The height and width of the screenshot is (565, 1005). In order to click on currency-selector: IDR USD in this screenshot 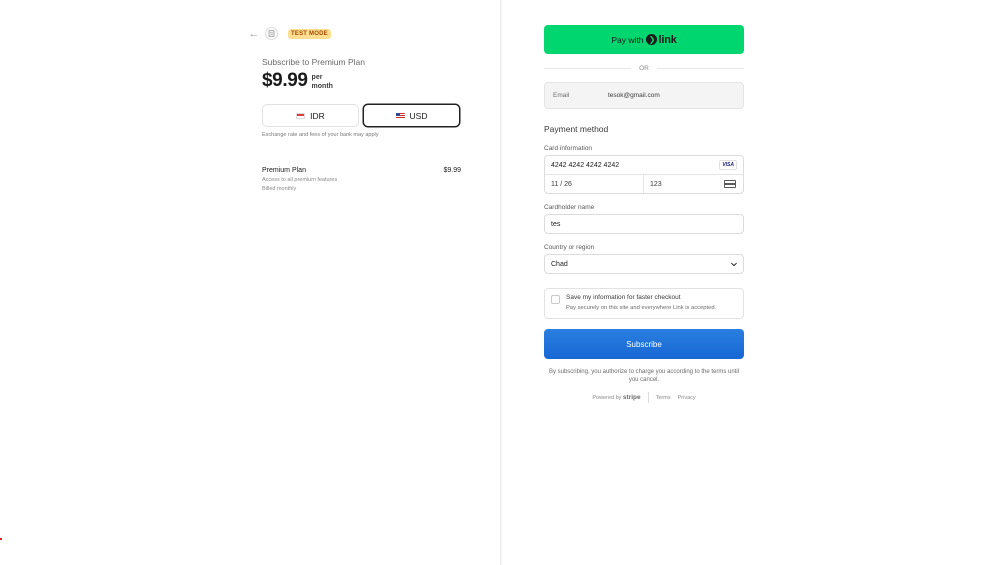, I will do `click(361, 115)`.